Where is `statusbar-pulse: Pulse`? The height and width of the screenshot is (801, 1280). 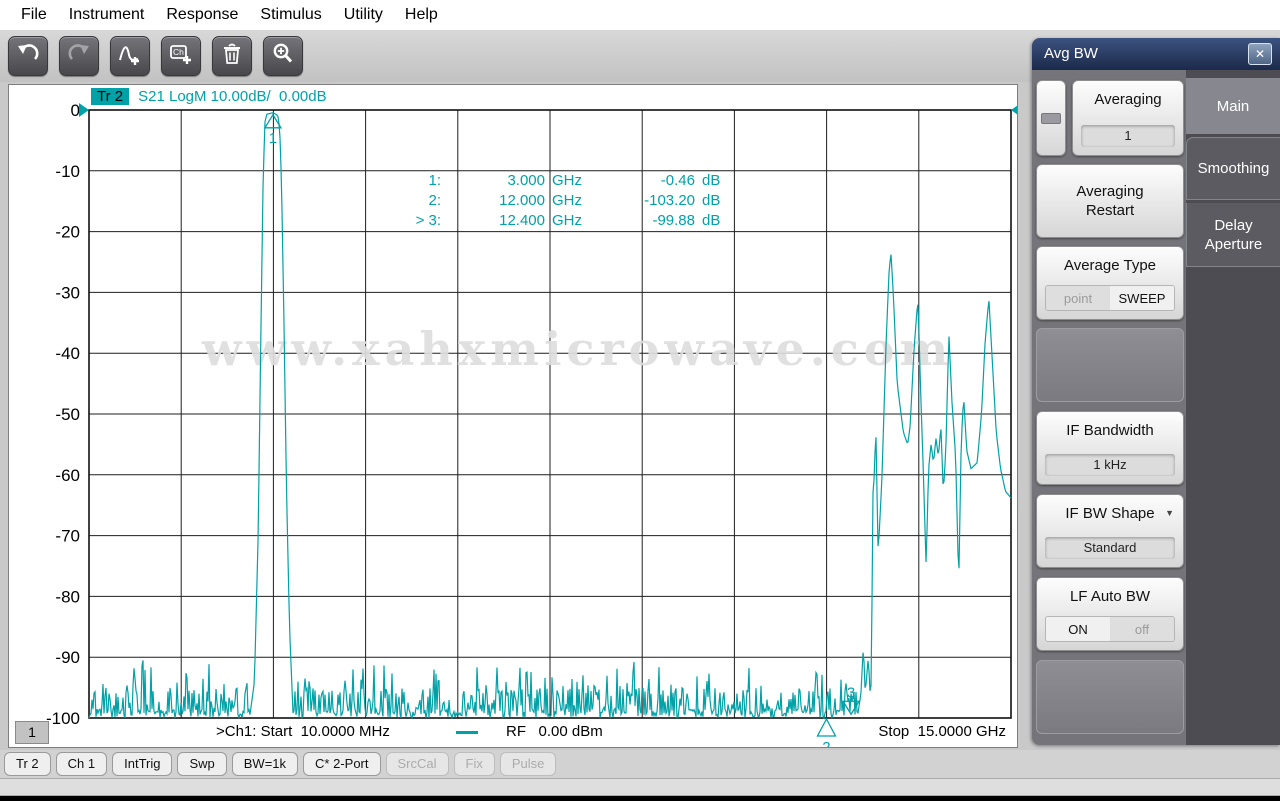 statusbar-pulse: Pulse is located at coordinates (528, 764).